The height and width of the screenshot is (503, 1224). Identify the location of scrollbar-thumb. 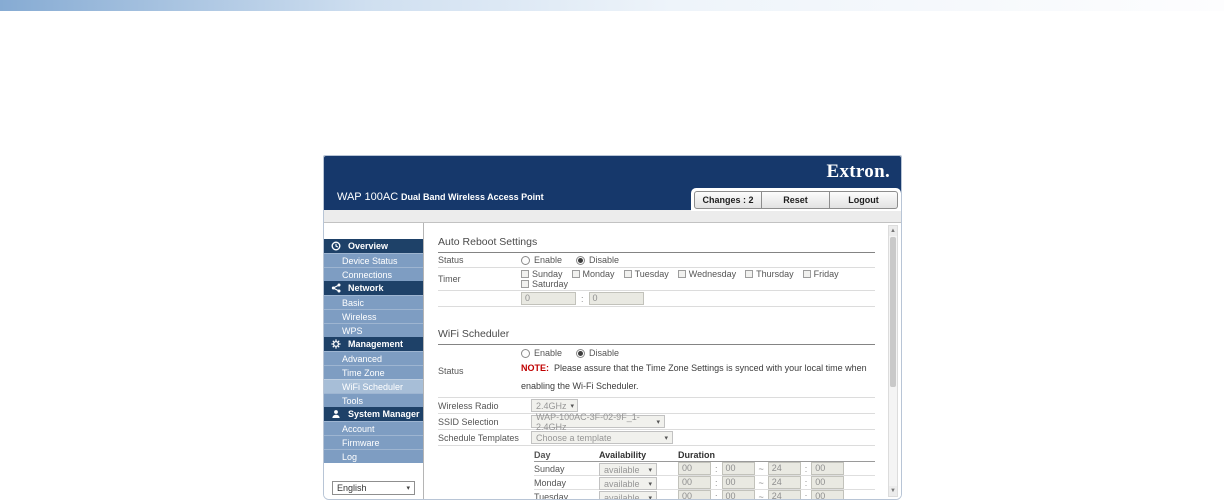
(893, 312).